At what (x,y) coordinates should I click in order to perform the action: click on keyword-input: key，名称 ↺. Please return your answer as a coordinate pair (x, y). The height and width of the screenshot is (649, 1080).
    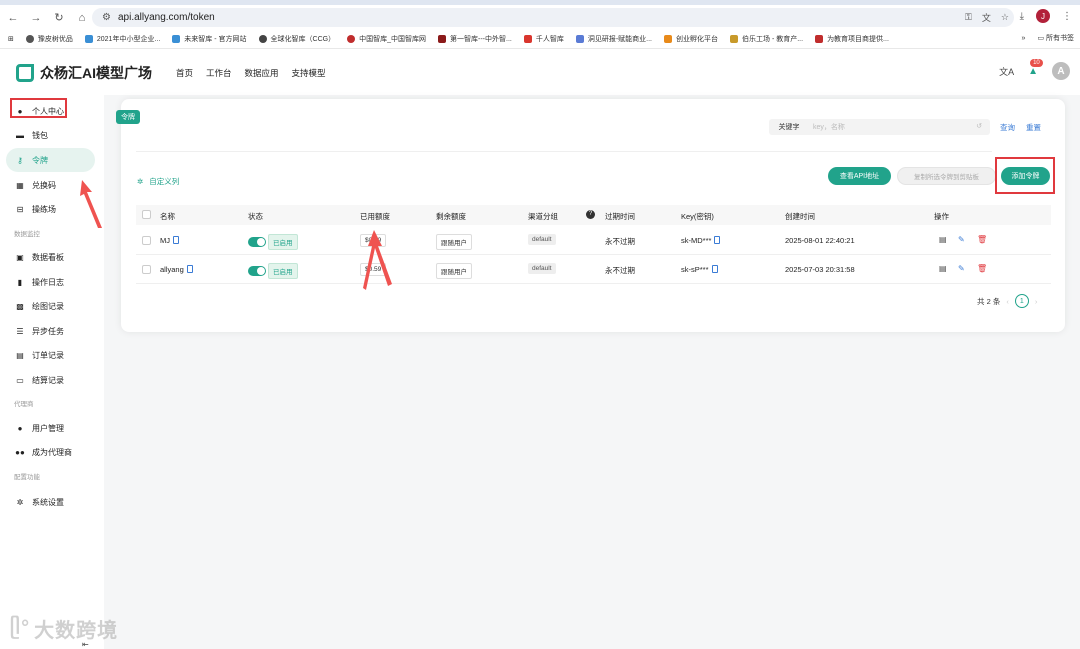
    Looking at the image, I should click on (898, 127).